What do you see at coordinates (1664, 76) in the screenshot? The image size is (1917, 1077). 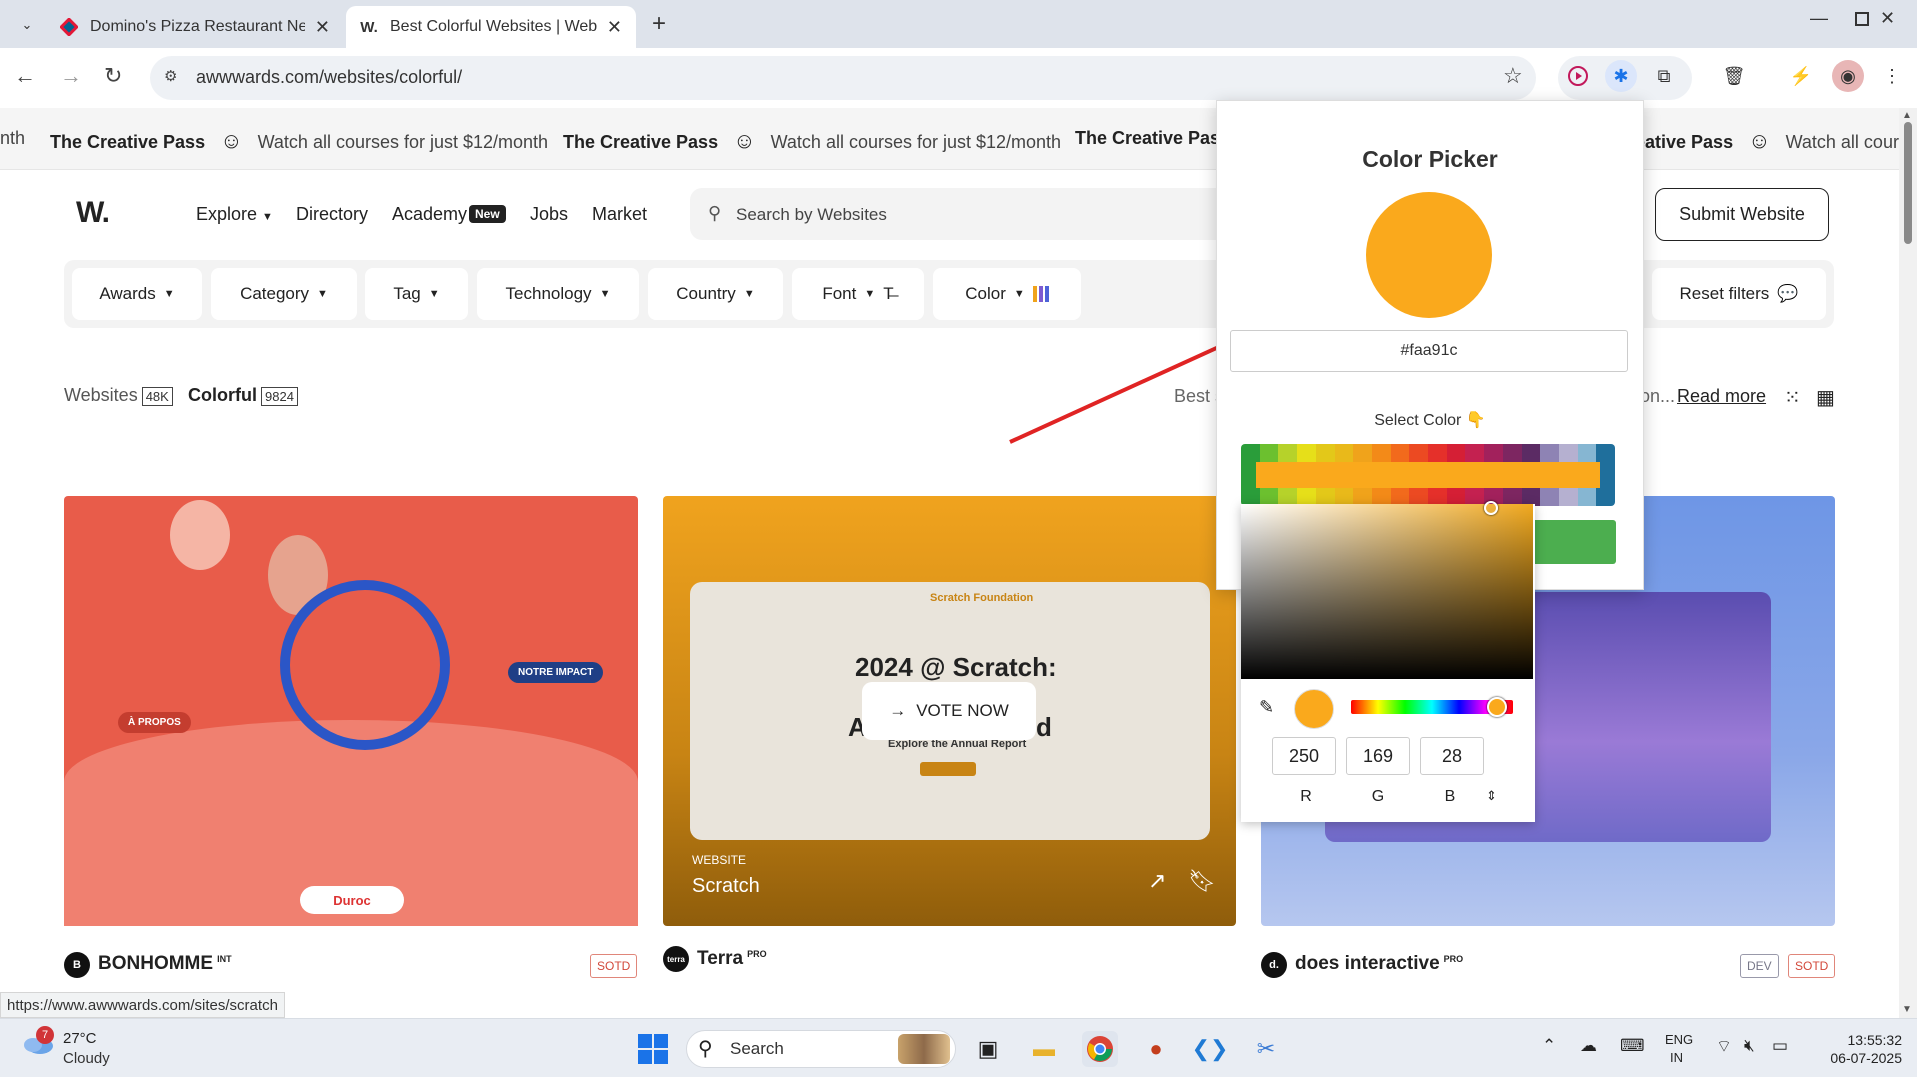 I see `extension-icon: ⧉` at bounding box center [1664, 76].